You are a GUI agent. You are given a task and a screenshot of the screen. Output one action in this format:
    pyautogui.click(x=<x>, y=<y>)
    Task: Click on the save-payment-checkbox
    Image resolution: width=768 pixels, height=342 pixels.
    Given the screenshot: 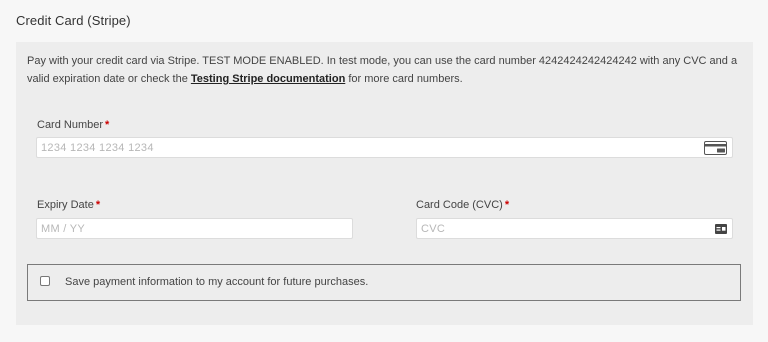 What is the action you would take?
    pyautogui.click(x=45, y=281)
    